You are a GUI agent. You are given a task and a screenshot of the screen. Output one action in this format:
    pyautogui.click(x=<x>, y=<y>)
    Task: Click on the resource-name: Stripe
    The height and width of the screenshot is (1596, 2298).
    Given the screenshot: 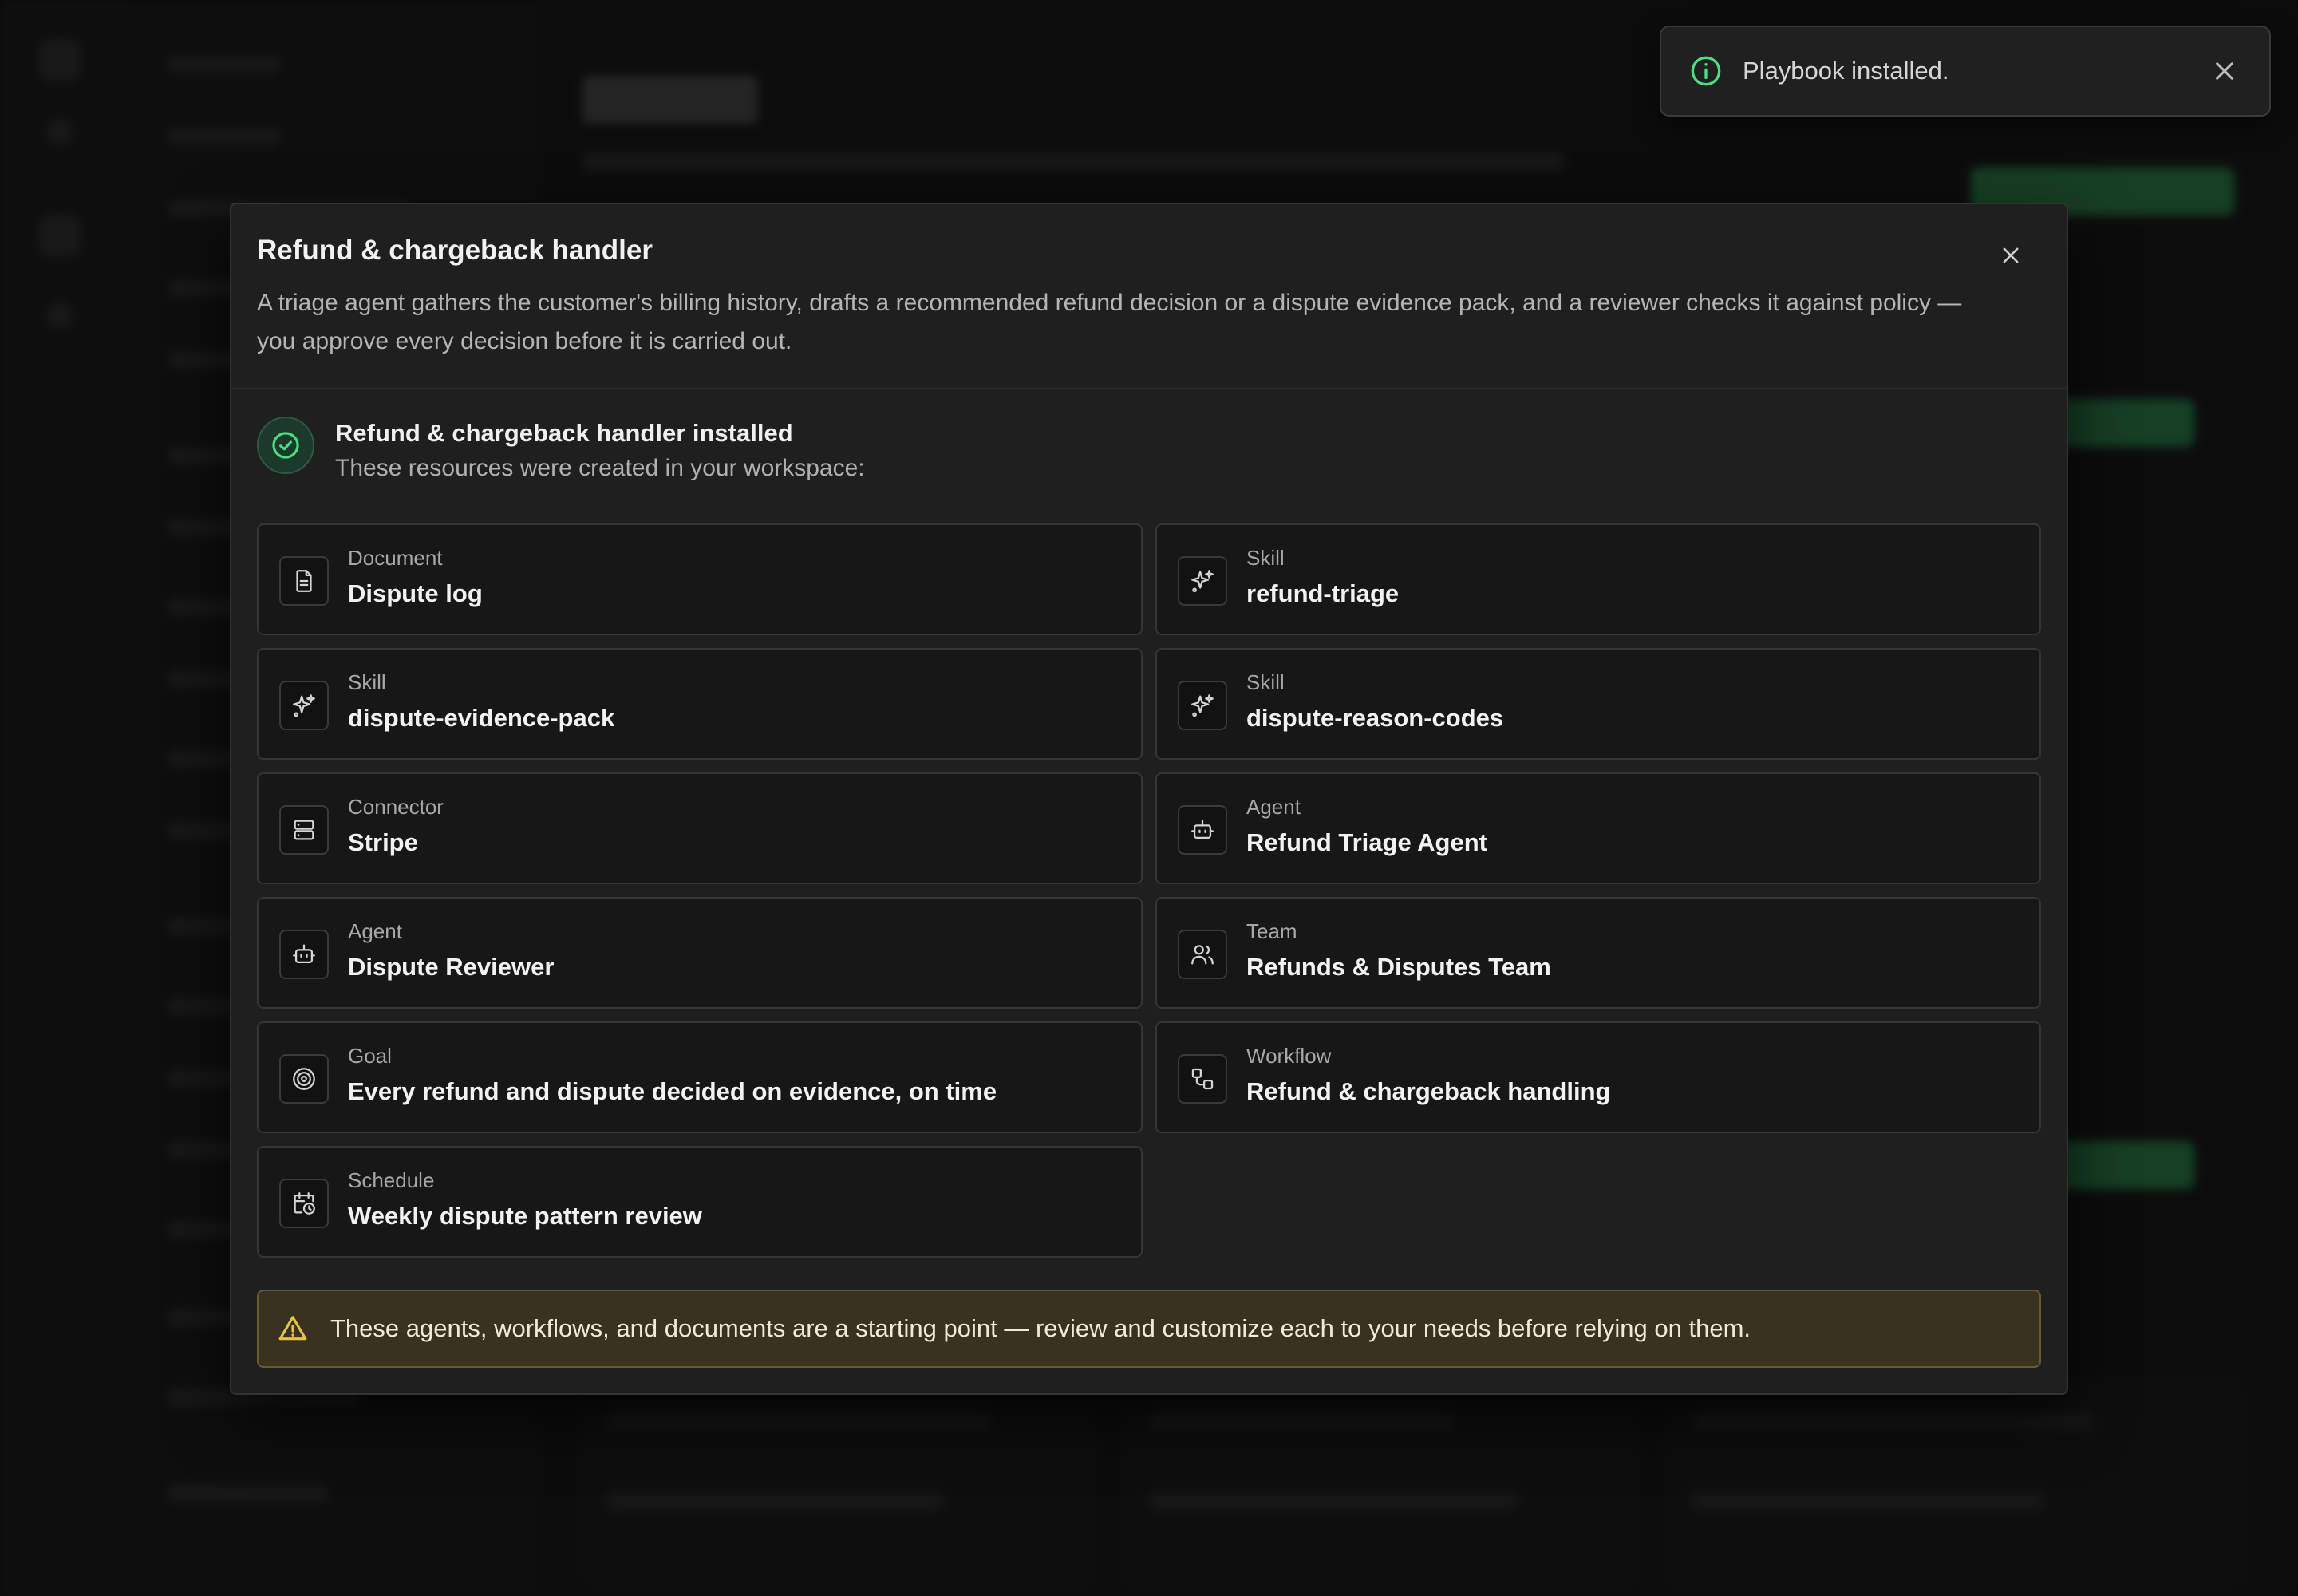 What is the action you would take?
    pyautogui.click(x=383, y=842)
    